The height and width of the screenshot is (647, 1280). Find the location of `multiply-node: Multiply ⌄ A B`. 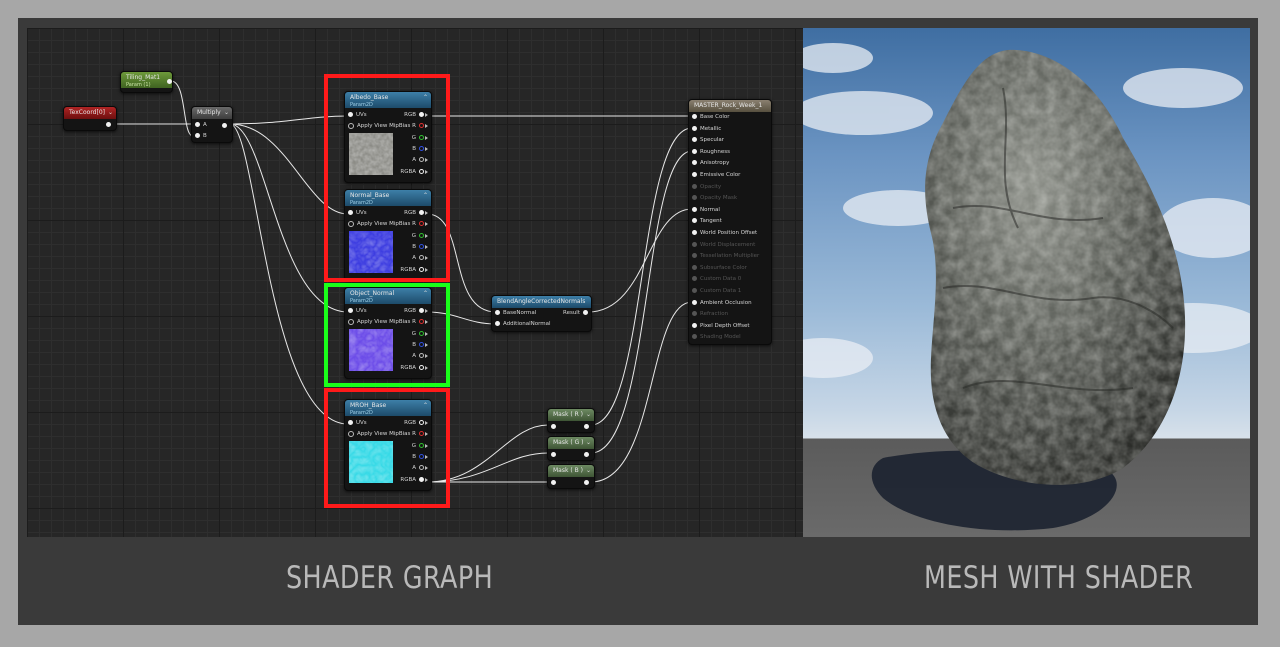

multiply-node: Multiply ⌄ A B is located at coordinates (212, 124).